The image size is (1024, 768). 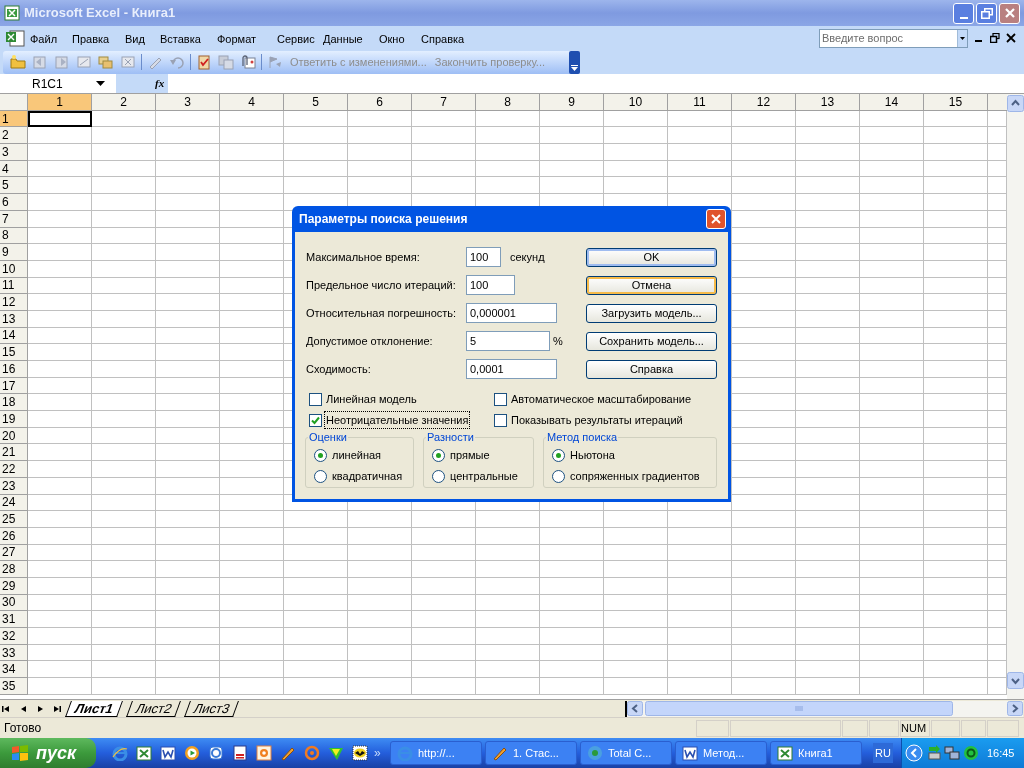 I want to click on column-header: 14, so click(x=892, y=102).